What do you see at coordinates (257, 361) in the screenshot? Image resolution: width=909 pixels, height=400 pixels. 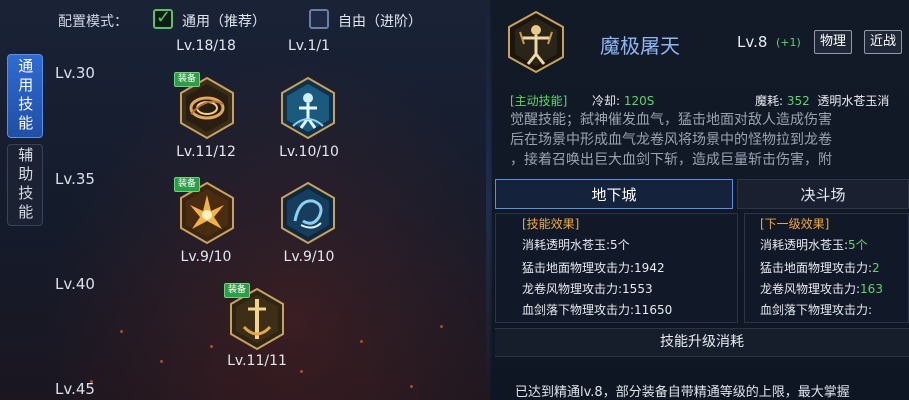 I see `skill-level: Lv.11/11` at bounding box center [257, 361].